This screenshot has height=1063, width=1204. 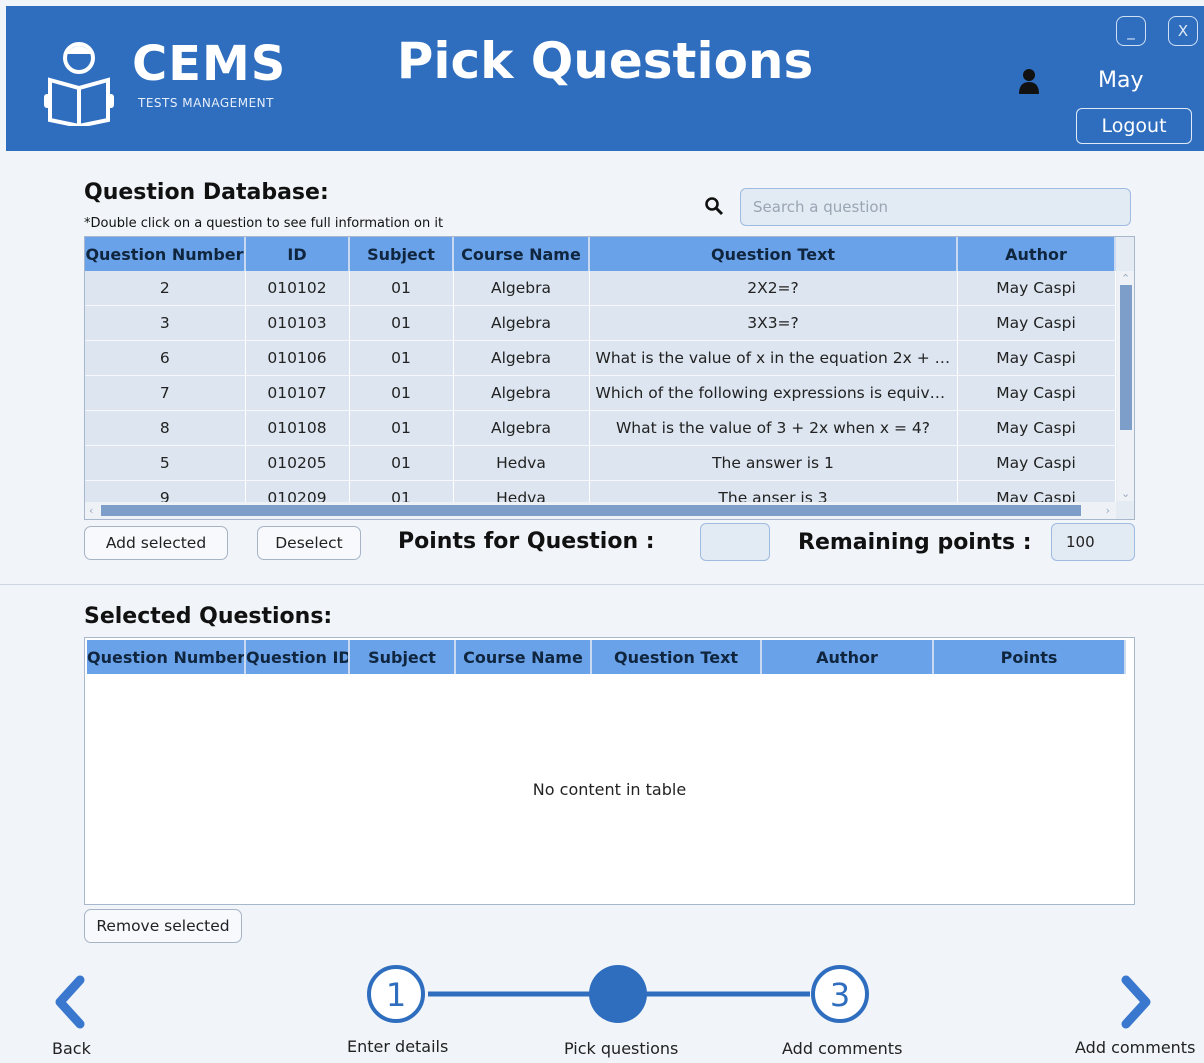 What do you see at coordinates (735, 542) in the screenshot?
I see `points-input` at bounding box center [735, 542].